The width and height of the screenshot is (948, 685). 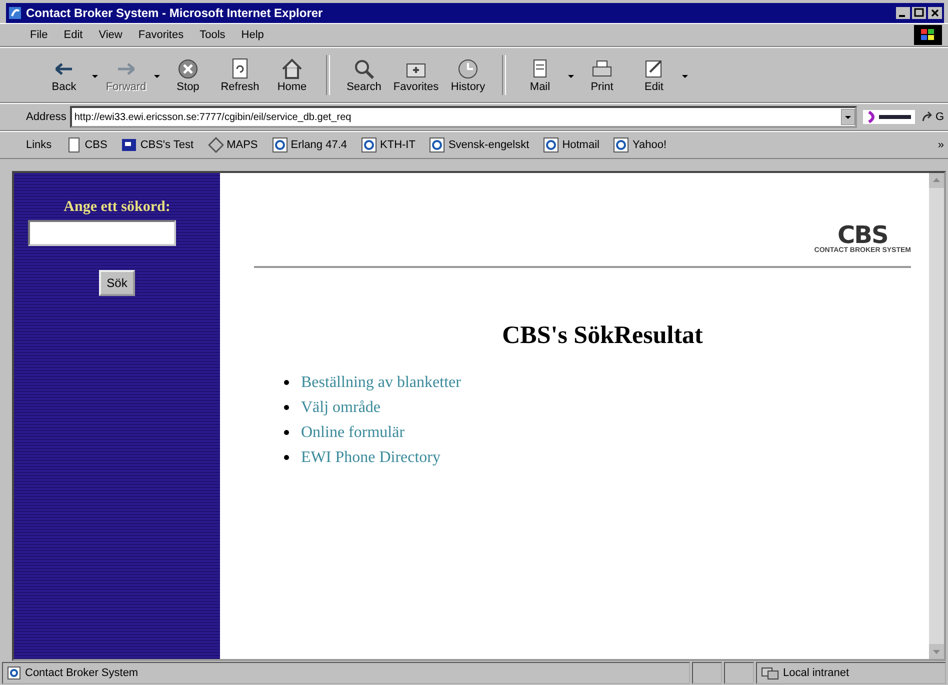 What do you see at coordinates (468, 69) in the screenshot?
I see `clock-icon` at bounding box center [468, 69].